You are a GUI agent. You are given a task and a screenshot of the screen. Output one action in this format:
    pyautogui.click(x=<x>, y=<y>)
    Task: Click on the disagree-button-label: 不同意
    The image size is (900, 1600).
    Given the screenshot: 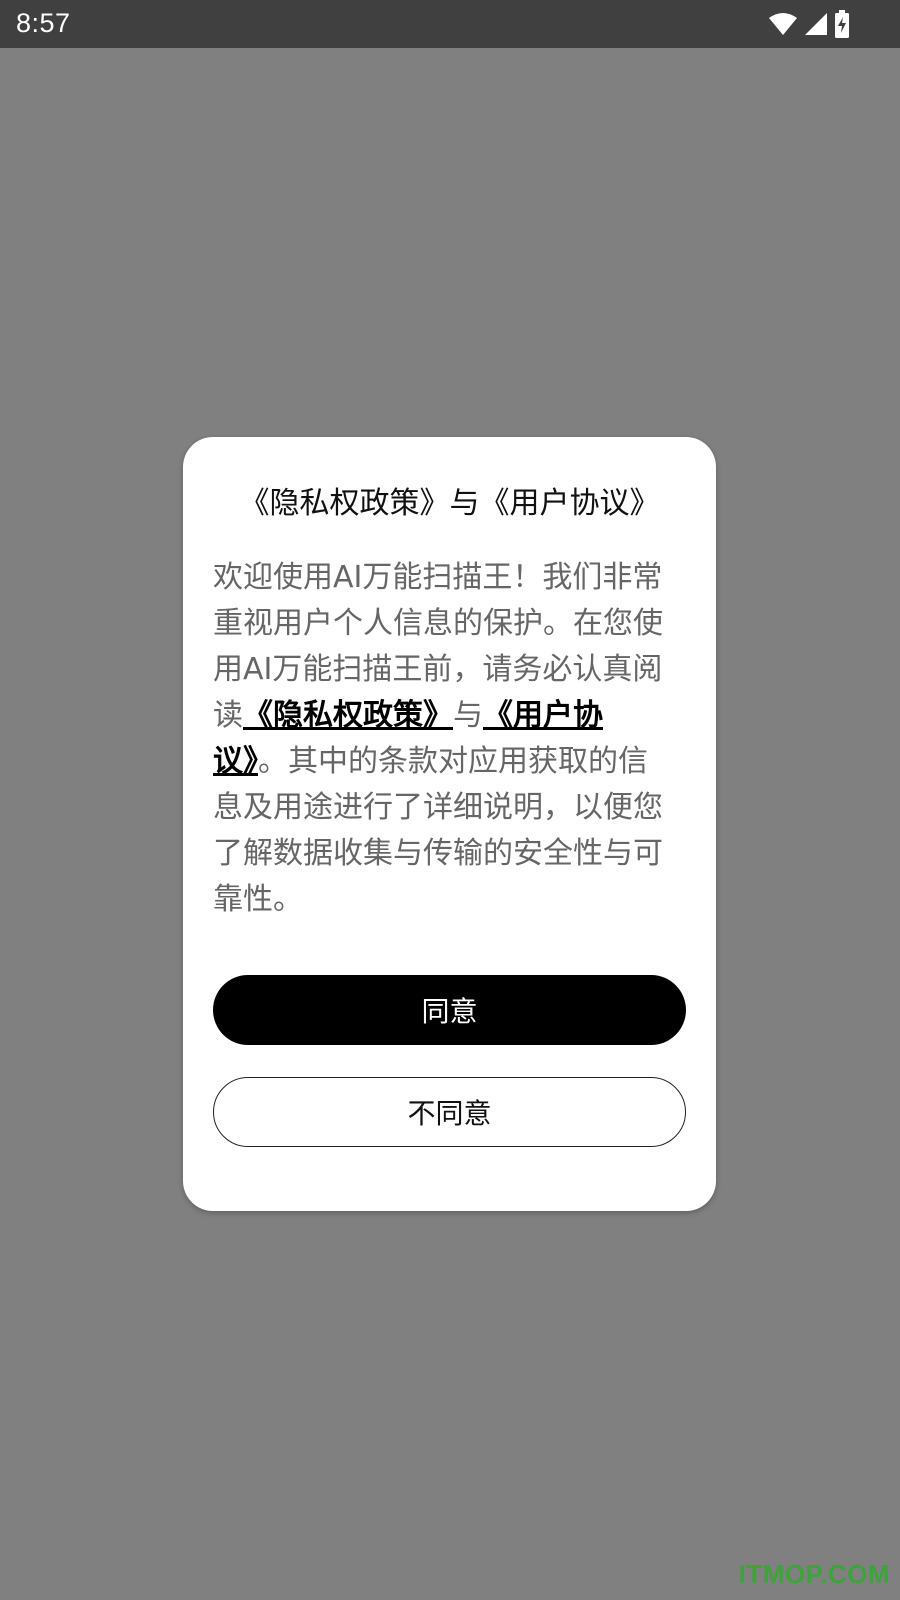 What is the action you would take?
    pyautogui.click(x=449, y=1113)
    